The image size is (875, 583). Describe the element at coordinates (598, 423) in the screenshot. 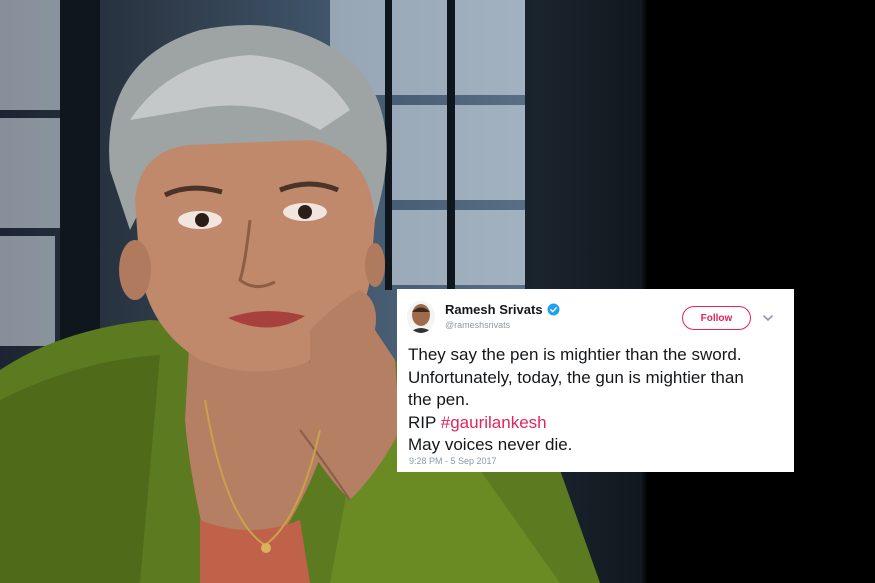

I see `tweet-line-4: RIP #gaurilankesh` at that location.